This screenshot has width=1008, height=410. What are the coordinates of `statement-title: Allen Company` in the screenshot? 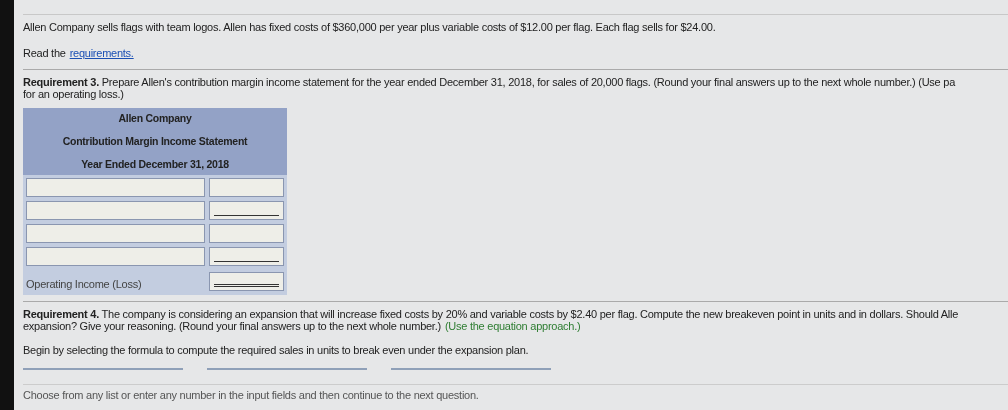 It's located at (155, 118).